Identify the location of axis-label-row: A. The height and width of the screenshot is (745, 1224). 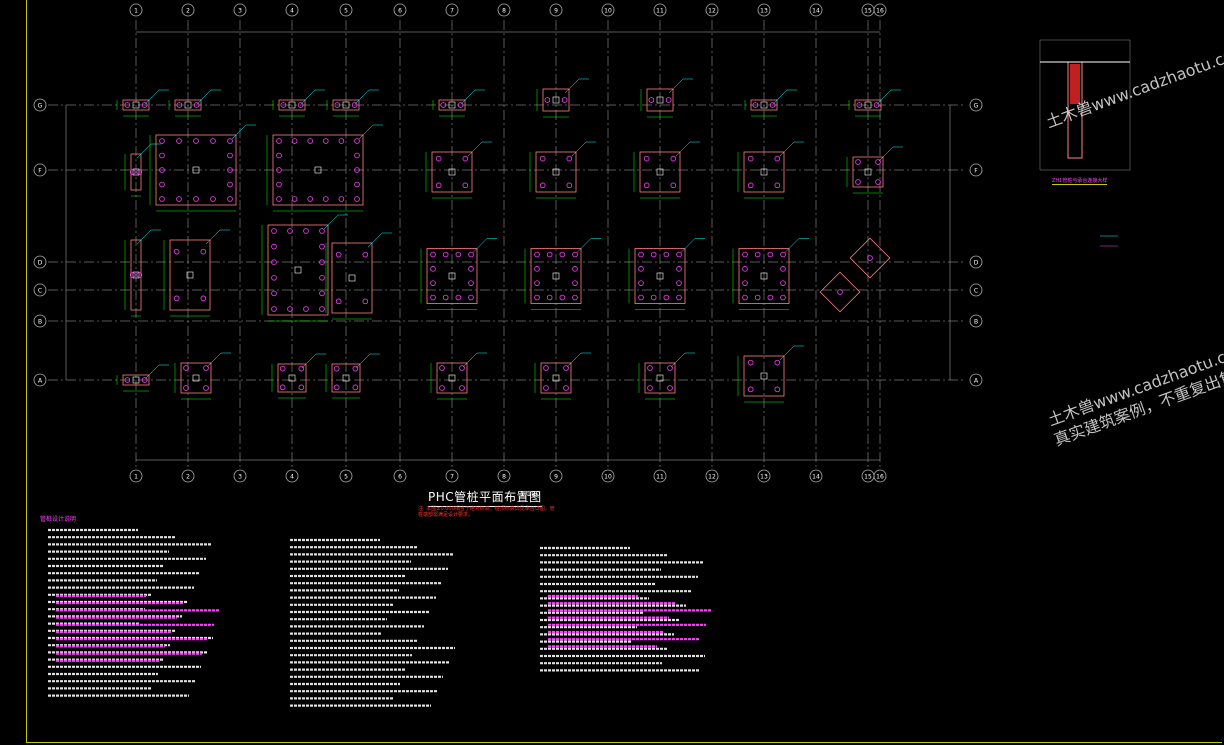
(40, 381).